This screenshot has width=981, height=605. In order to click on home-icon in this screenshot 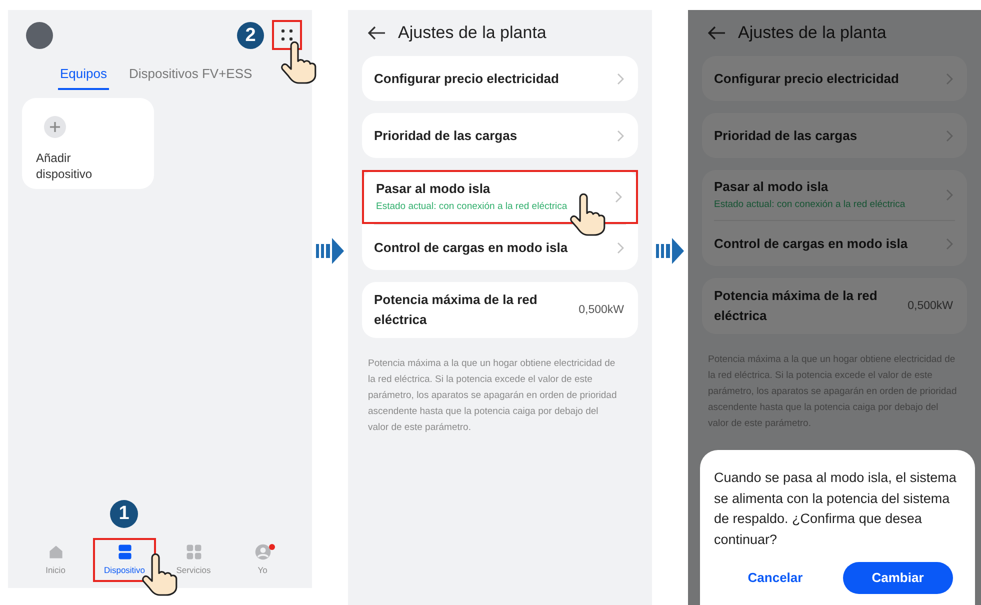, I will do `click(55, 552)`.